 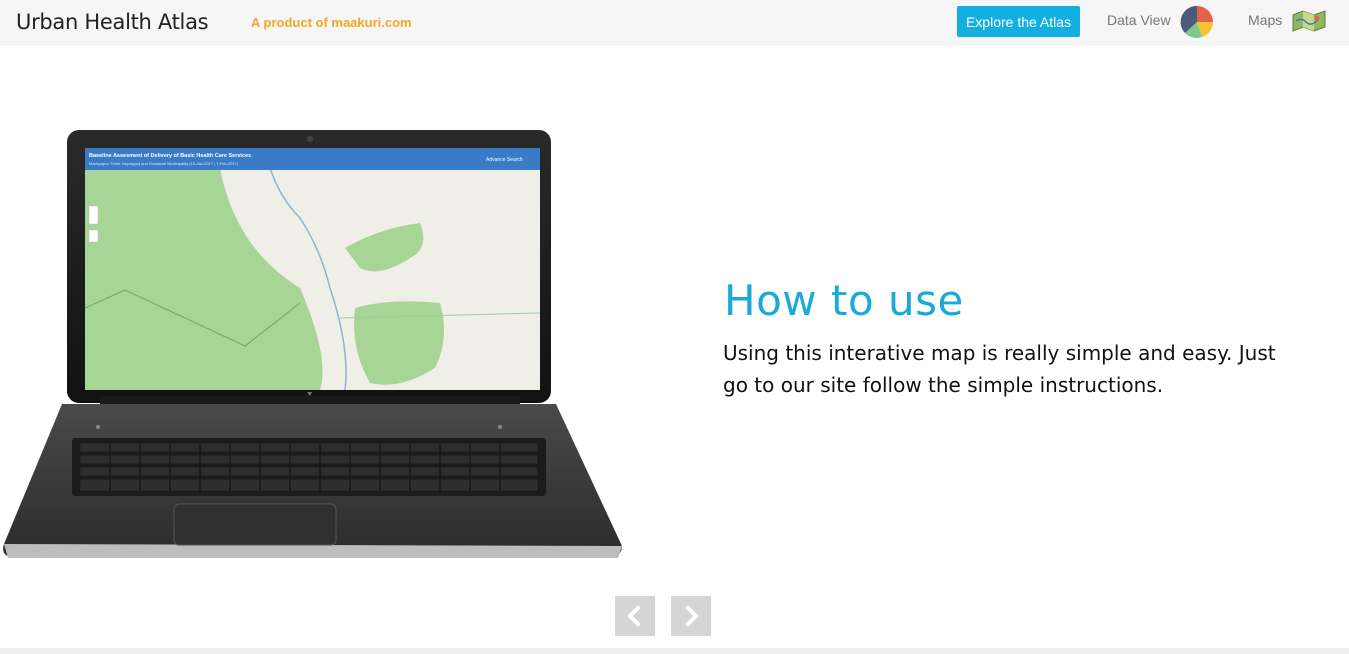 What do you see at coordinates (674, 651) in the screenshot?
I see `footer-strip` at bounding box center [674, 651].